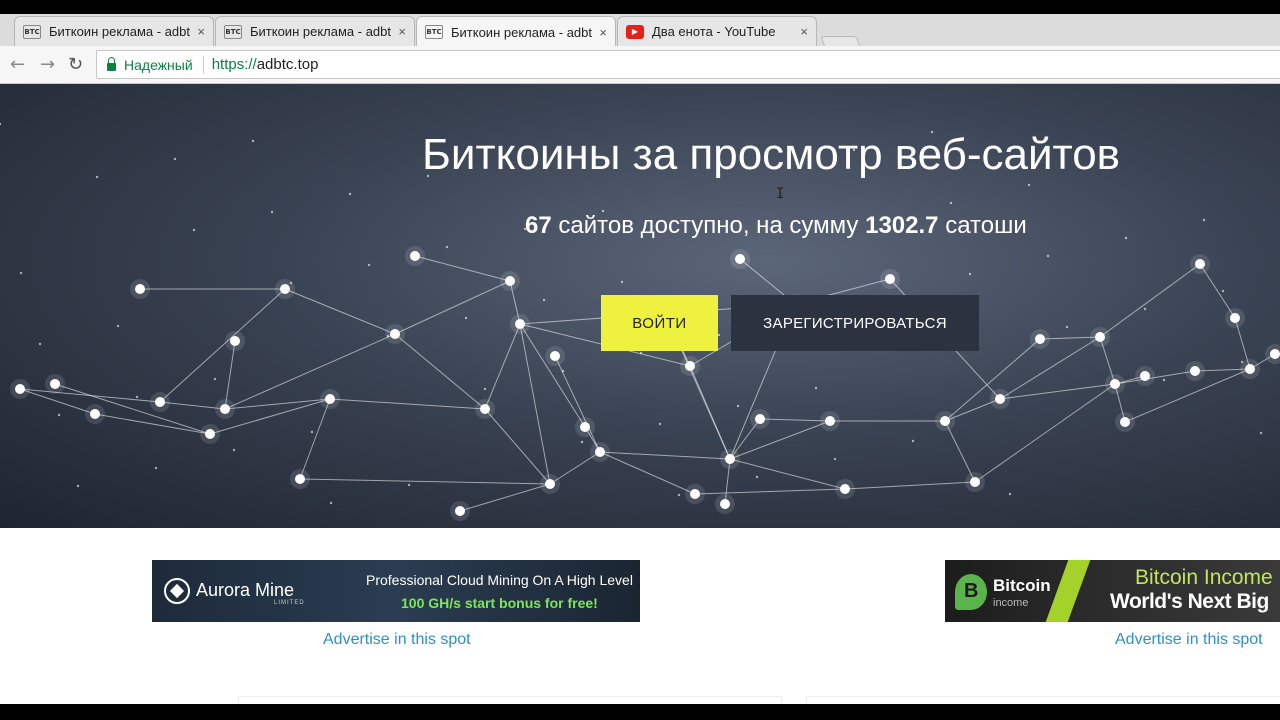  Describe the element at coordinates (780, 194) in the screenshot. I see `text-cursor-icon: I` at that location.